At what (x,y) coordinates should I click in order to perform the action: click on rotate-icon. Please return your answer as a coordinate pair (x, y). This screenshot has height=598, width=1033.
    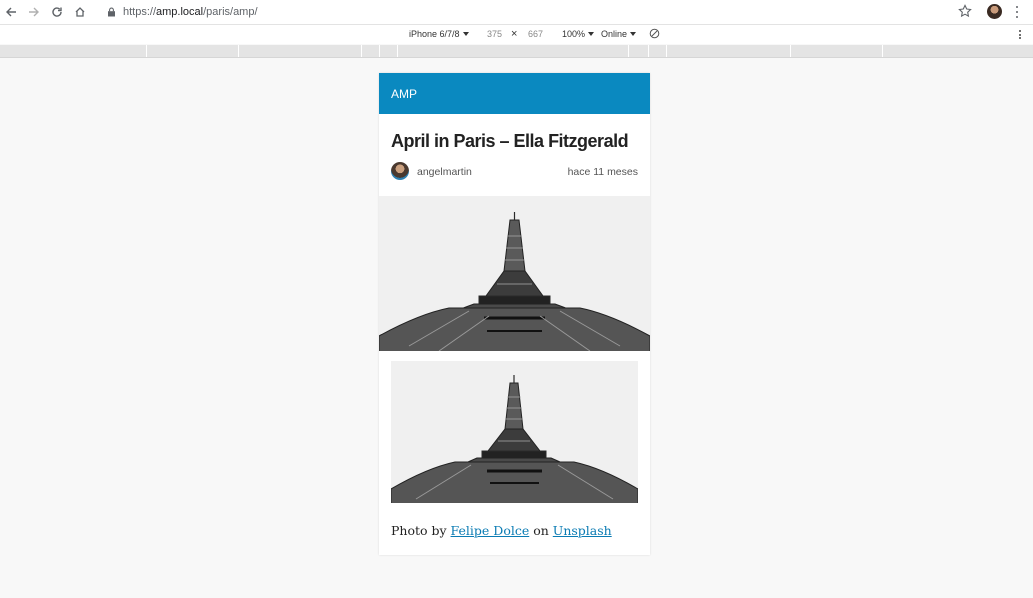
    Looking at the image, I should click on (654, 33).